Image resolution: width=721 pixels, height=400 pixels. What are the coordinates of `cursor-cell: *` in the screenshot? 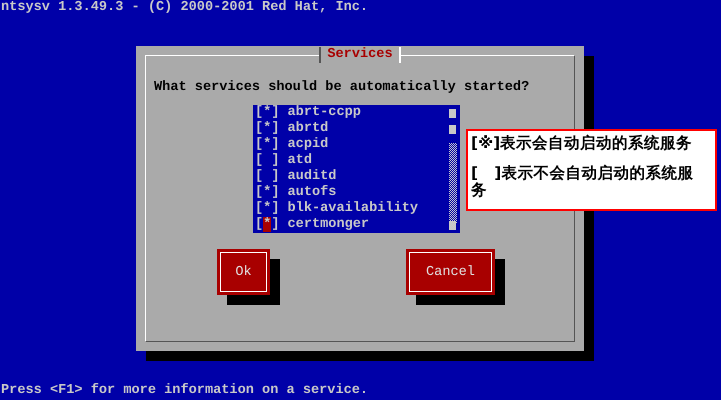 It's located at (267, 224).